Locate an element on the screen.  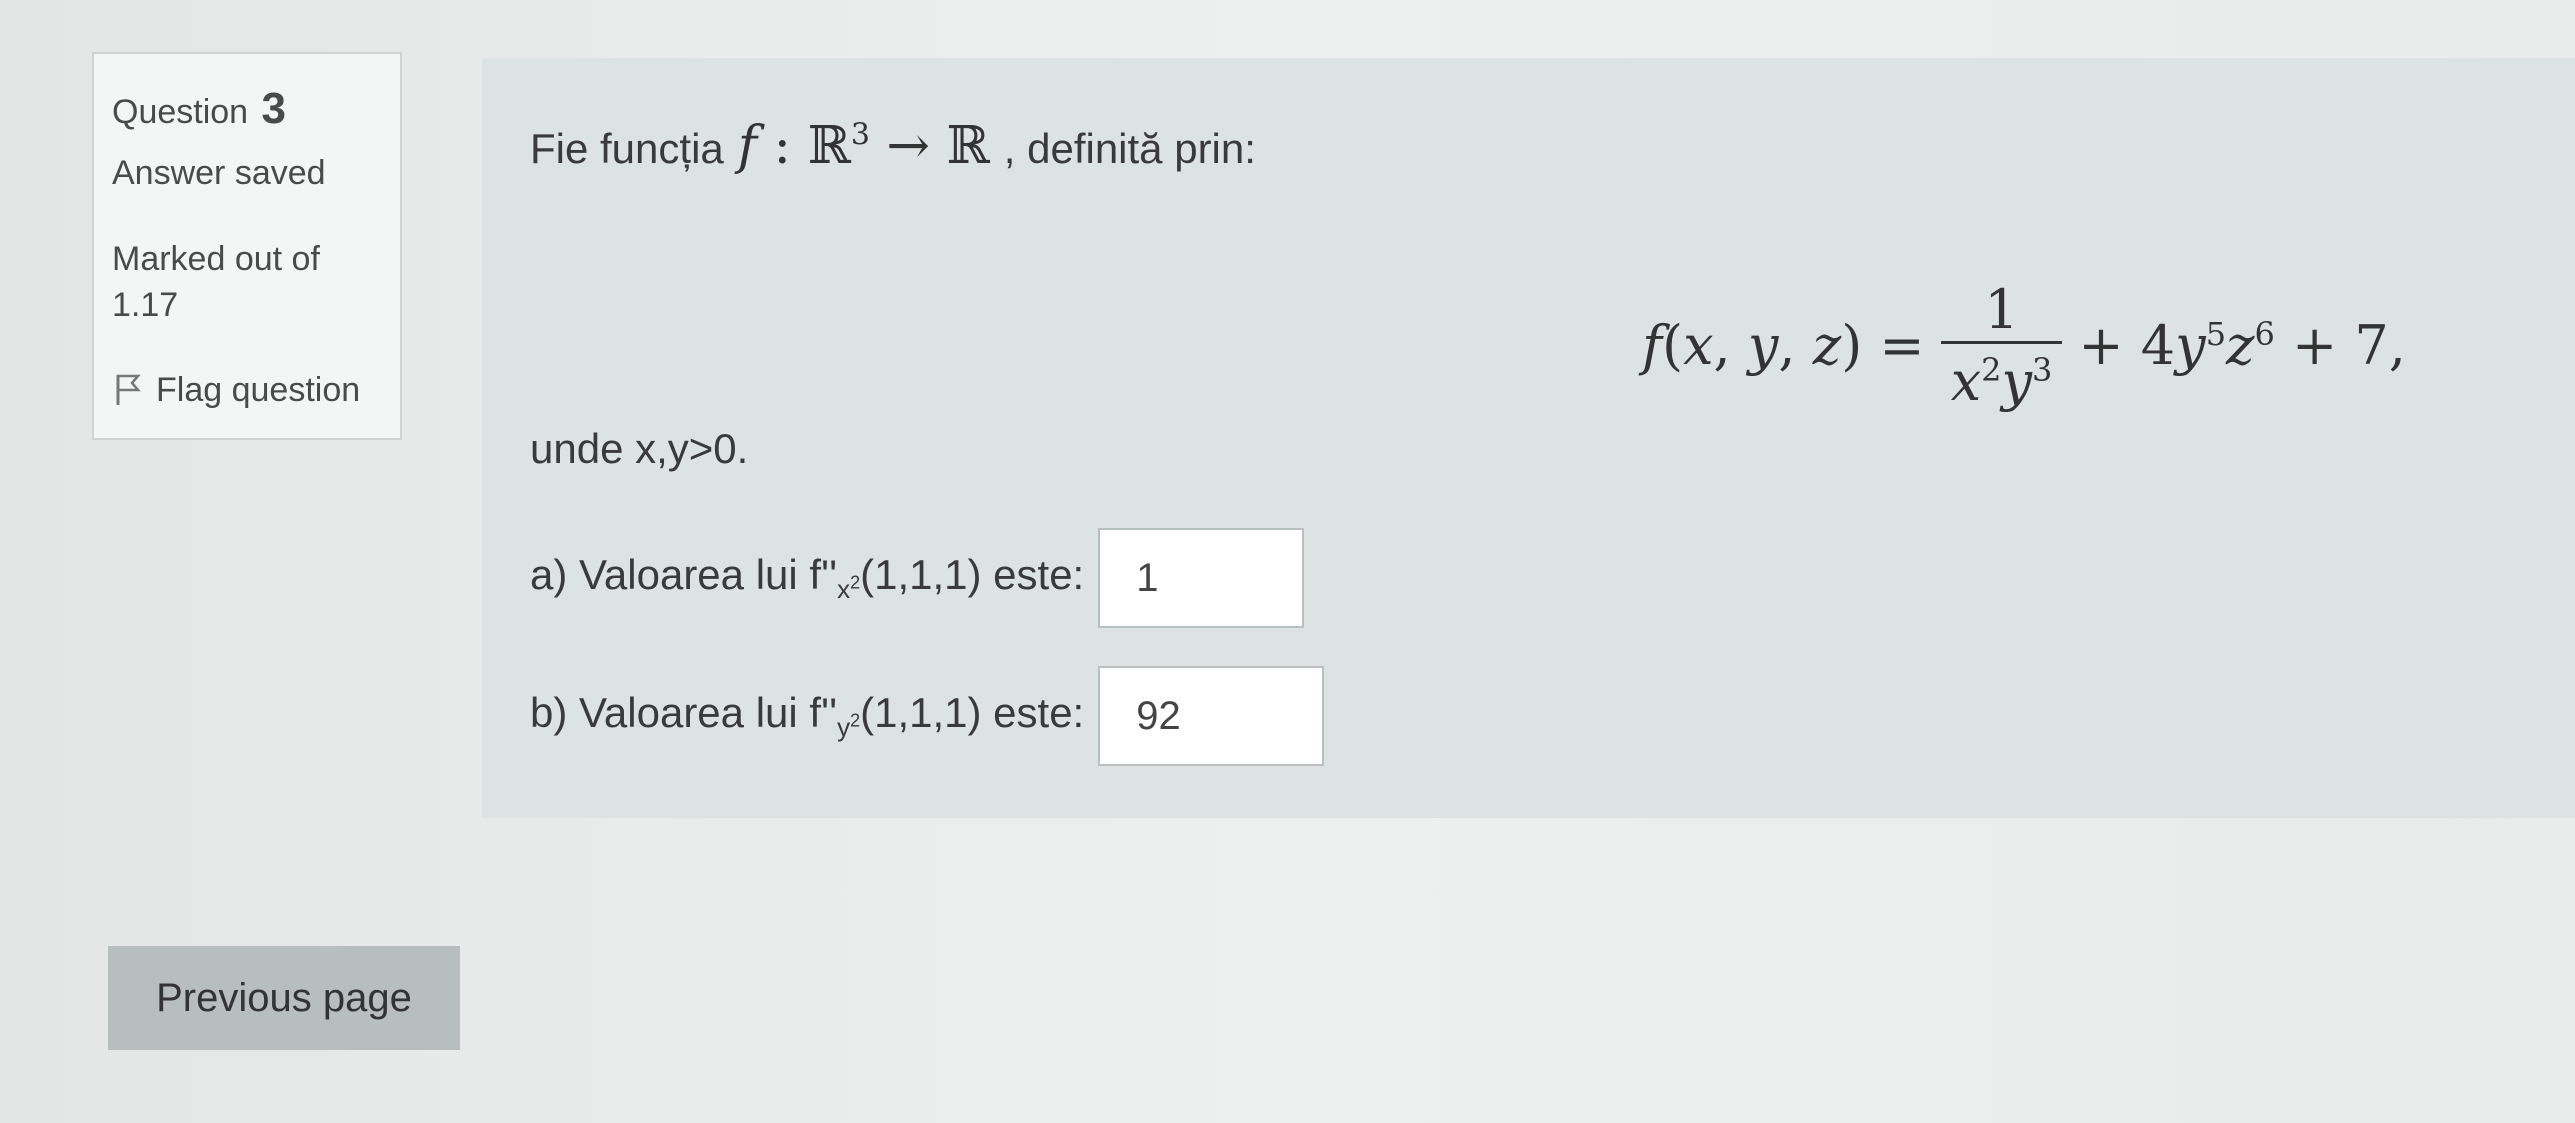
domain-condition: unde x,y>0. is located at coordinates (639, 448).